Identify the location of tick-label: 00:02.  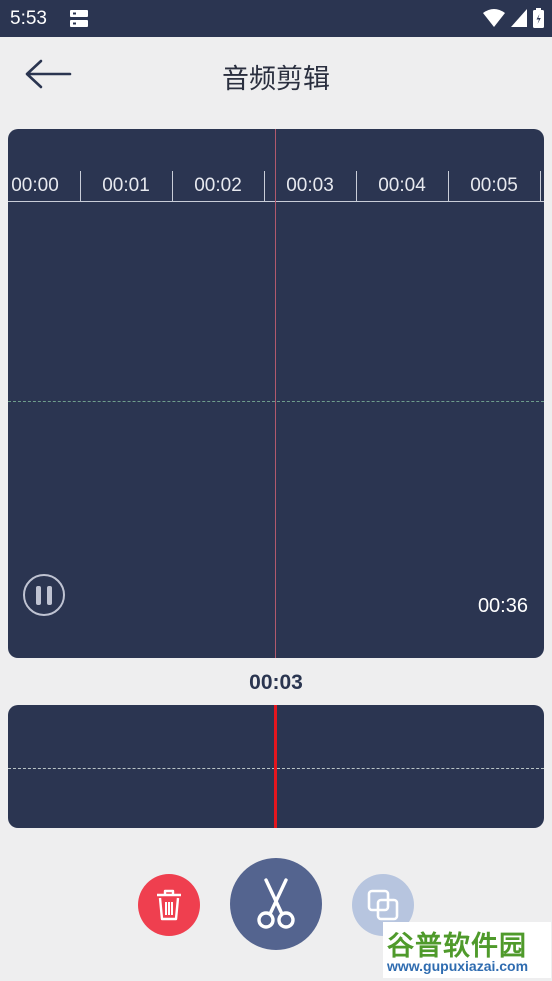
(218, 185).